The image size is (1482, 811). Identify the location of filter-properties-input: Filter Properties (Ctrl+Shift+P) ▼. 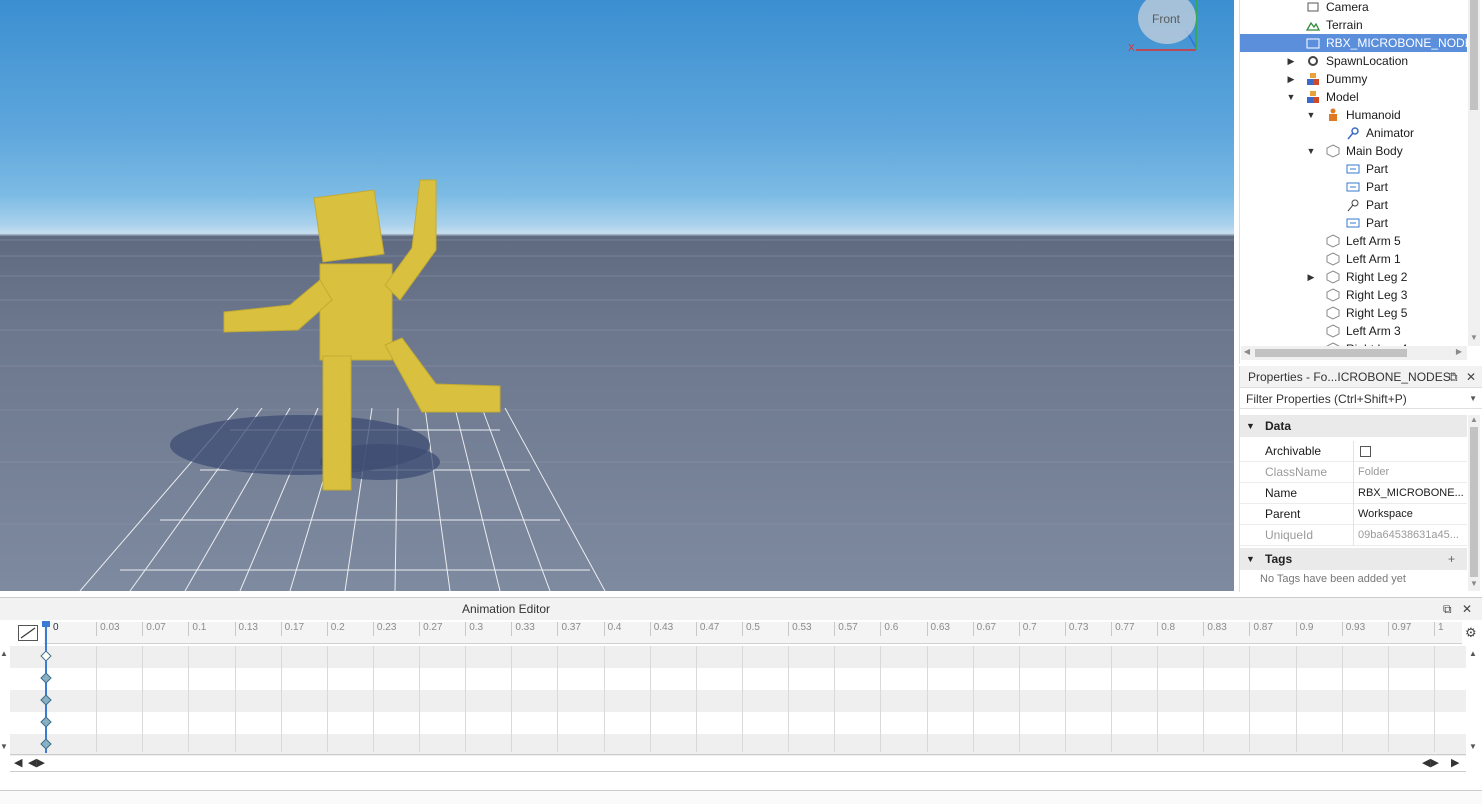
(1361, 399).